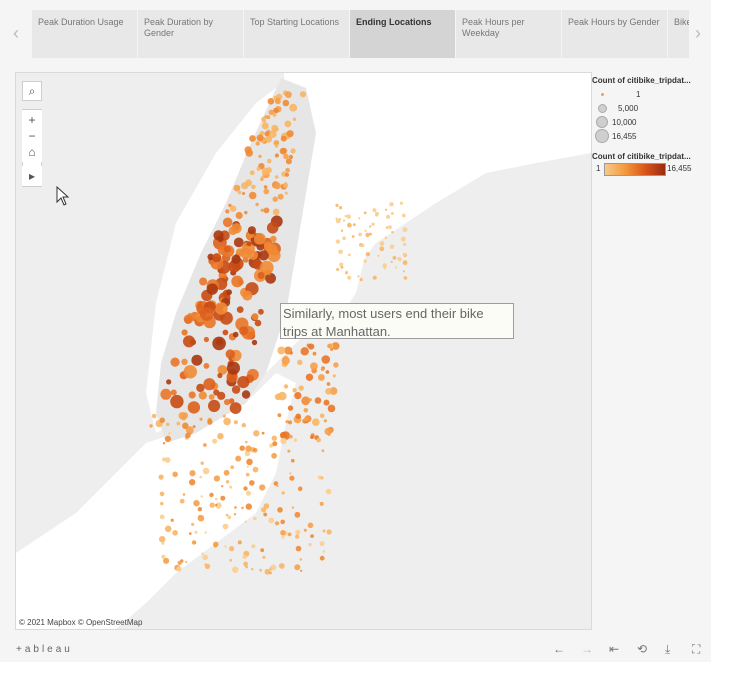 The image size is (749, 685). Describe the element at coordinates (559, 649) in the screenshot. I see `undo-icon: ←` at that location.